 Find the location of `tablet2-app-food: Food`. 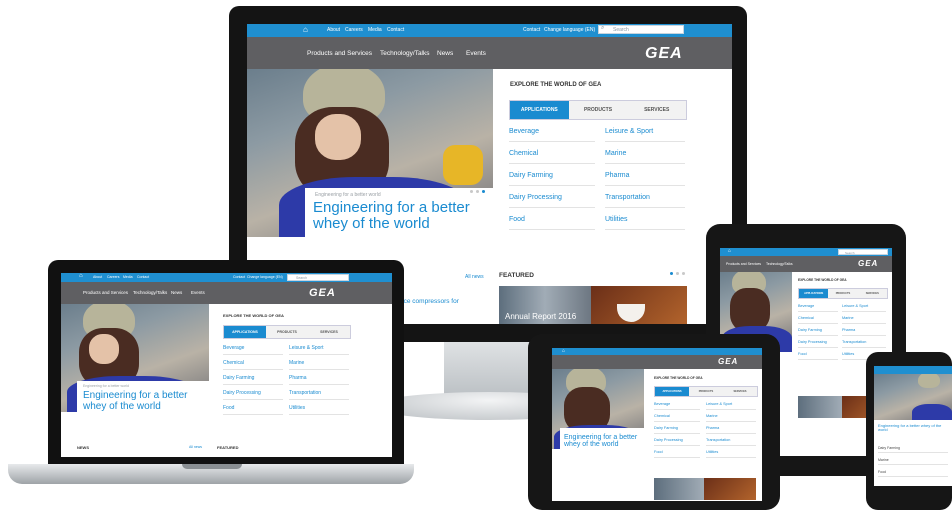

tablet2-app-food: Food is located at coordinates (677, 454).